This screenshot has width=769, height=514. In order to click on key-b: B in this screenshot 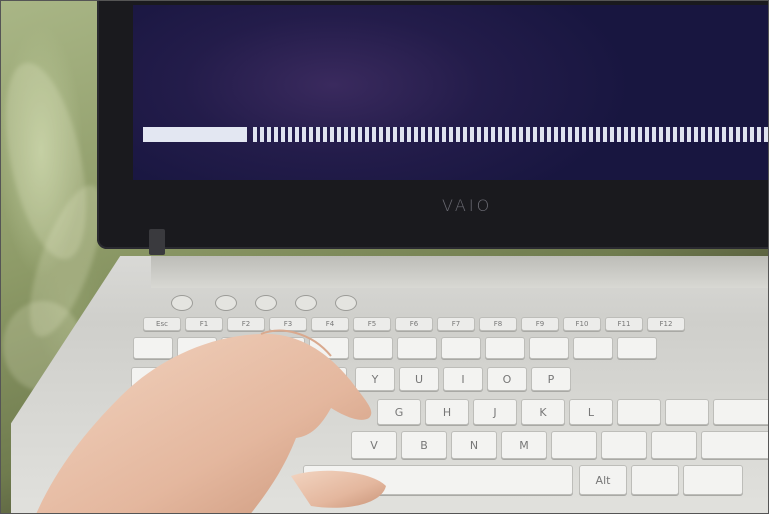, I will do `click(424, 445)`.